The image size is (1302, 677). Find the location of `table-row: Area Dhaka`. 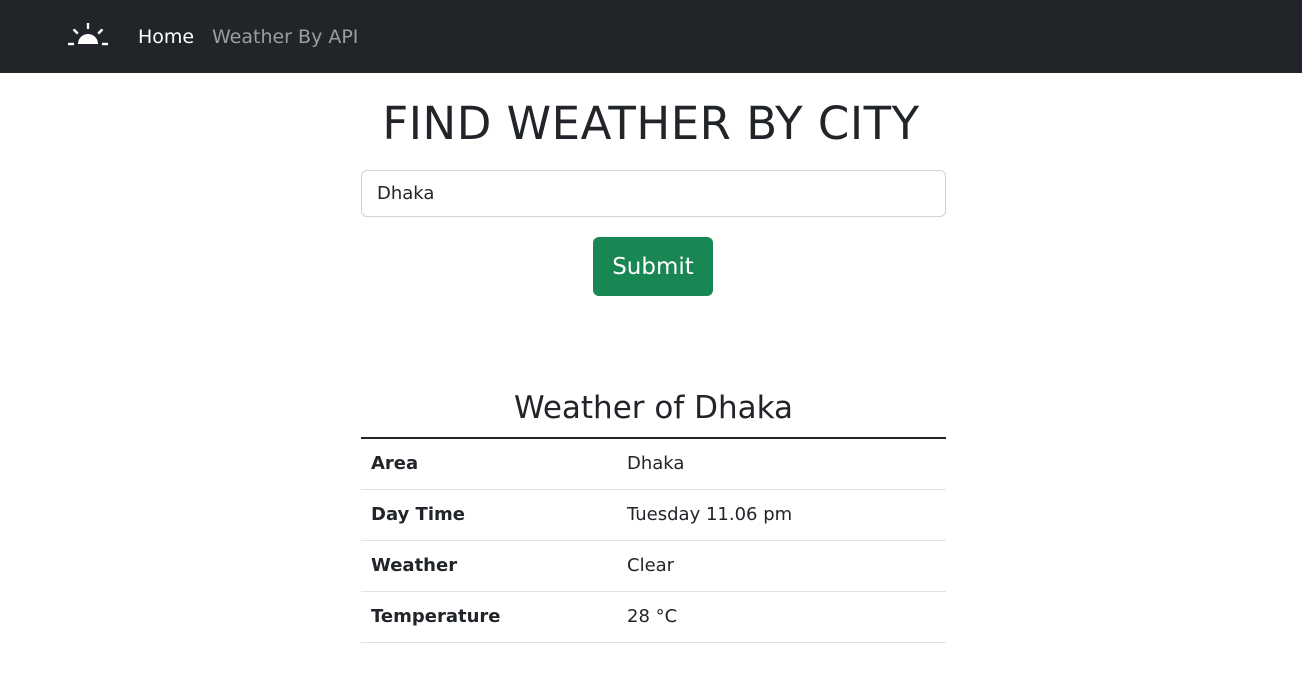

table-row: Area Dhaka is located at coordinates (653, 463).